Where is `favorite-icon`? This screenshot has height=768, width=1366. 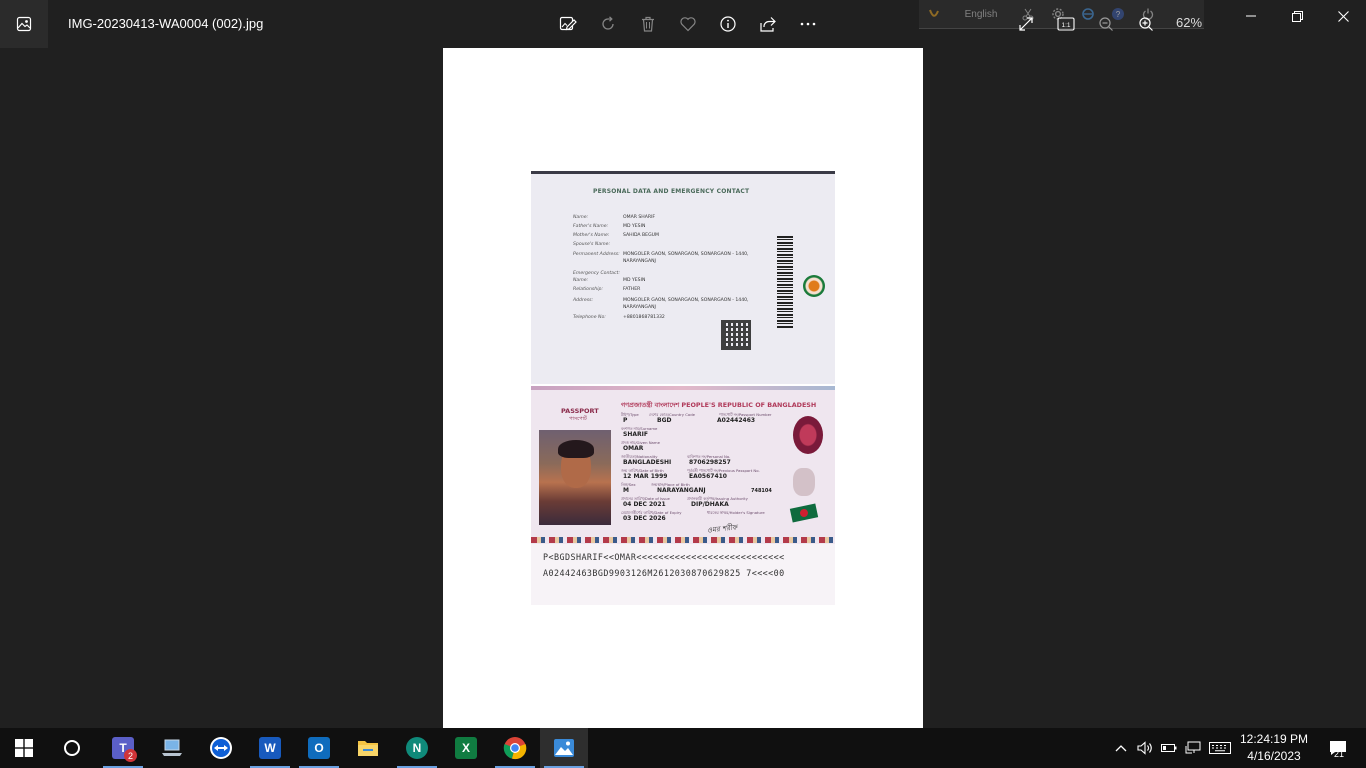
favorite-icon is located at coordinates (688, 24).